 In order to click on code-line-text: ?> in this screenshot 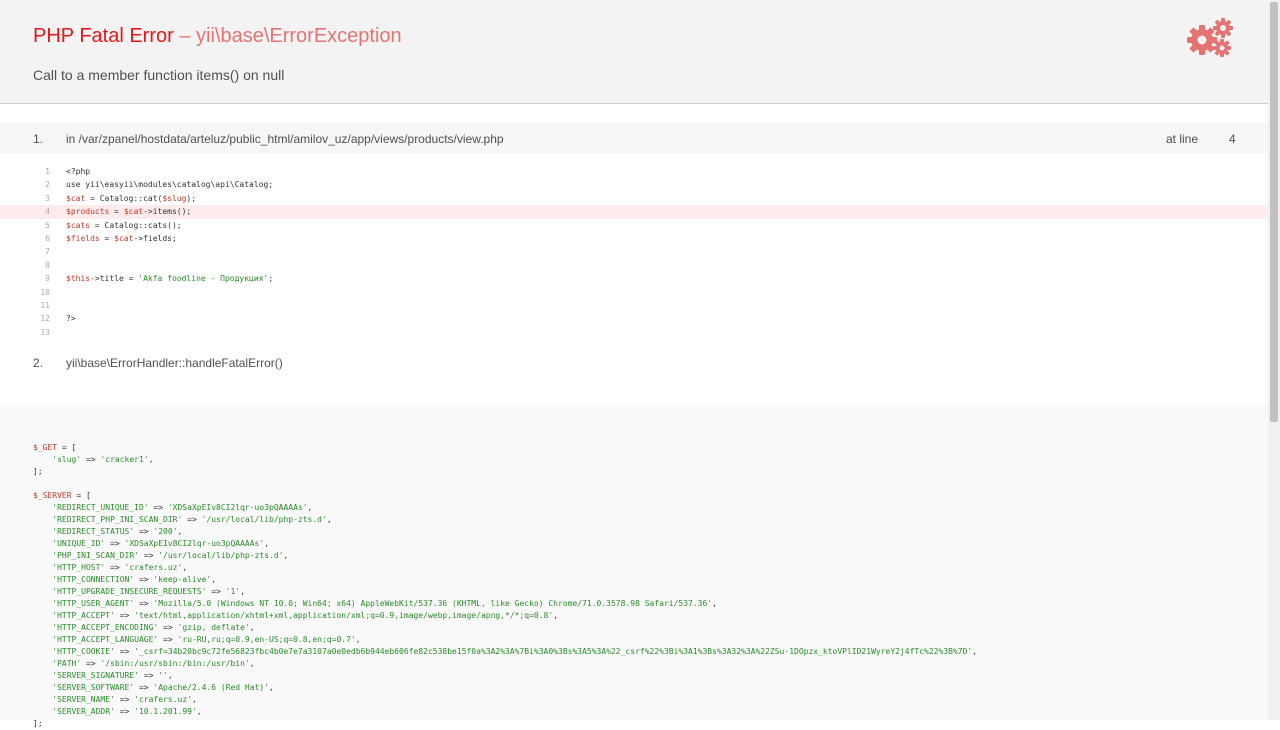, I will do `click(71, 319)`.